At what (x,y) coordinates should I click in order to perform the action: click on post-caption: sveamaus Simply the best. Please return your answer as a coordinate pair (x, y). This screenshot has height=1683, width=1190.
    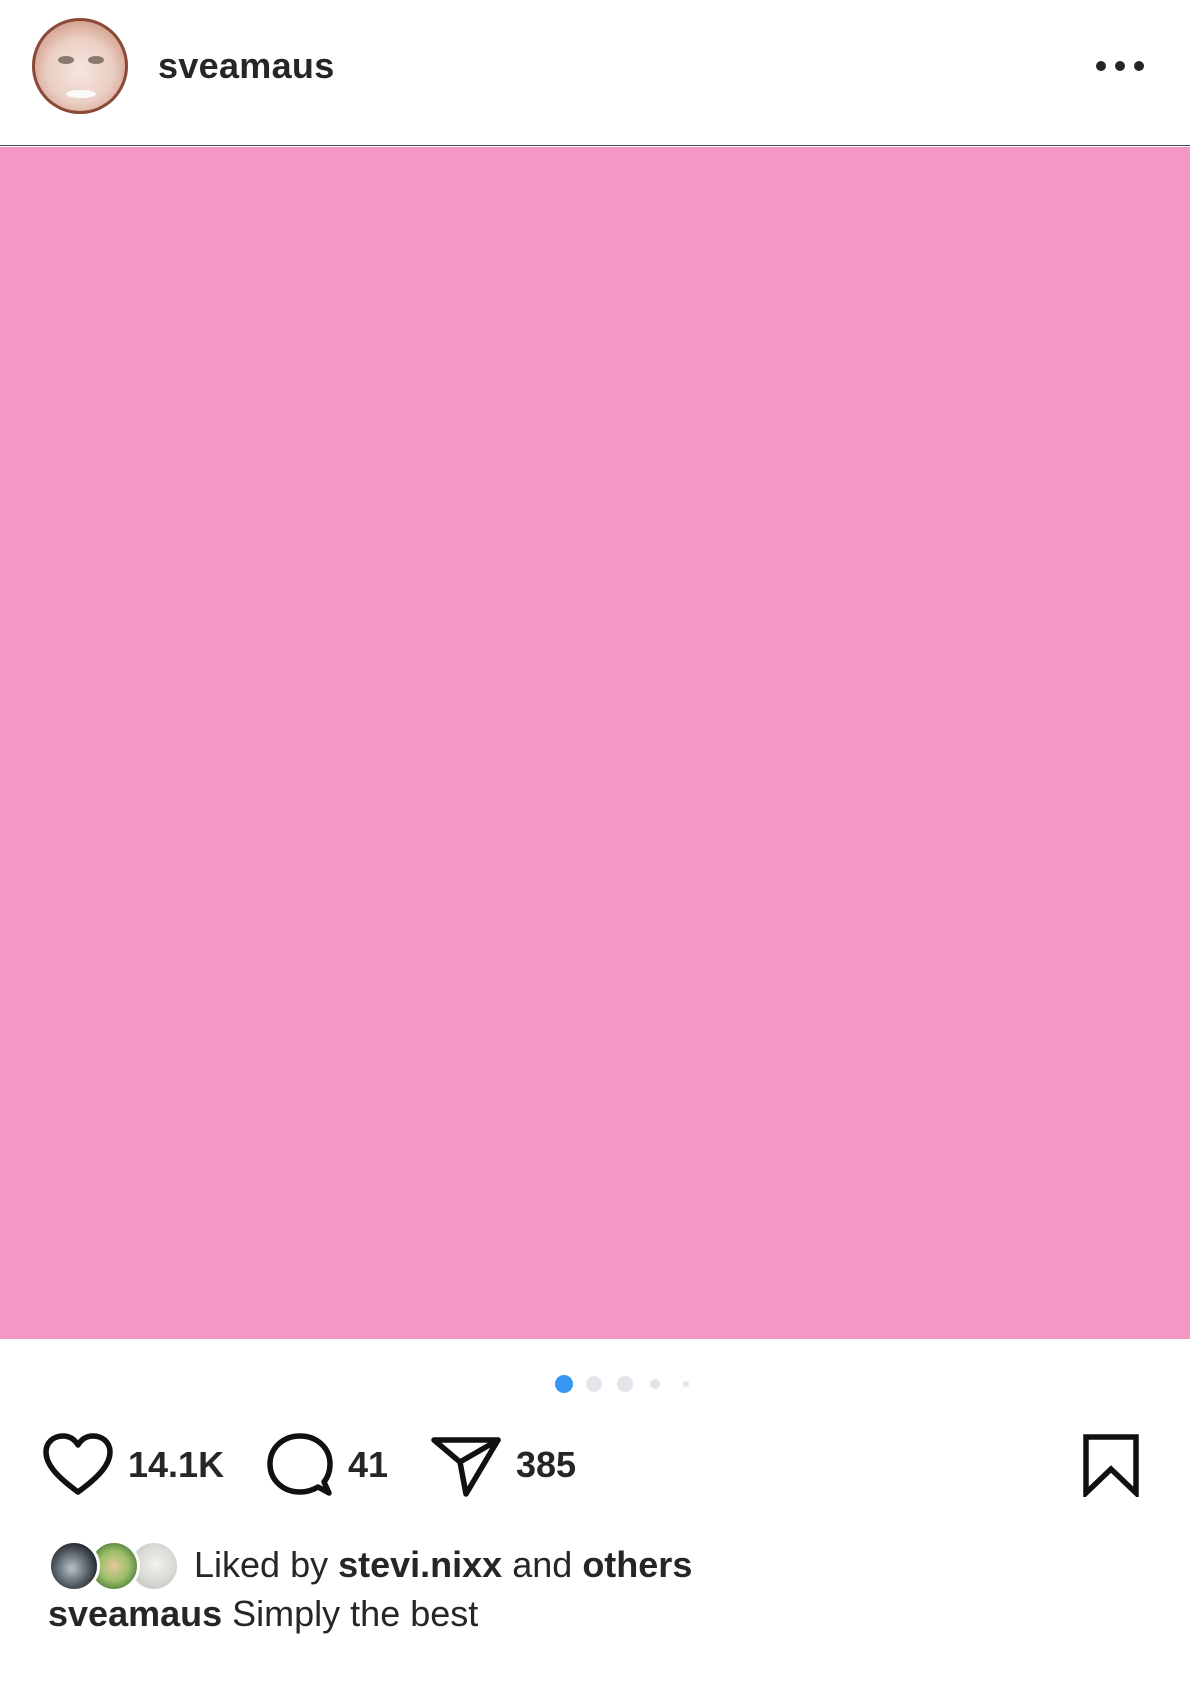
    Looking at the image, I should click on (263, 1614).